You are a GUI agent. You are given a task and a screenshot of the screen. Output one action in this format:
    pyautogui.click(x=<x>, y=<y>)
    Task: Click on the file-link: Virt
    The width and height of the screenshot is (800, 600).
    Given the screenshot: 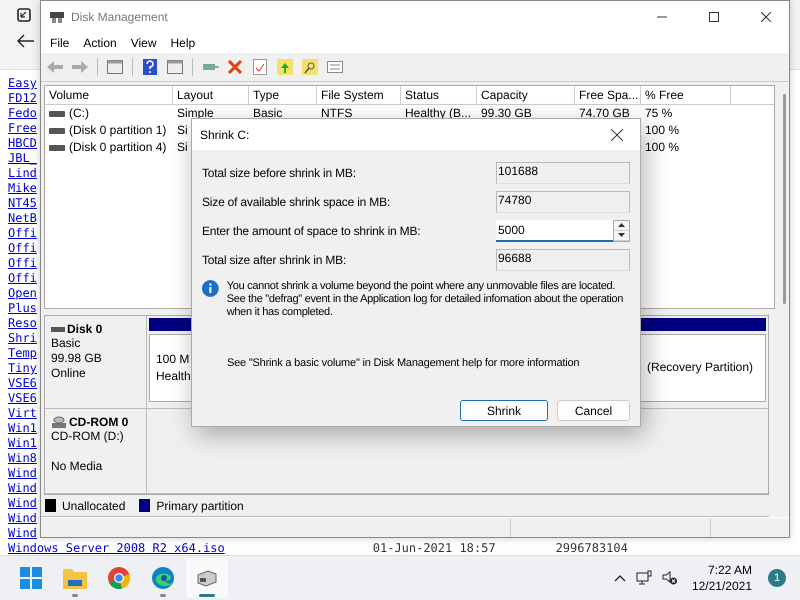 What is the action you would take?
    pyautogui.click(x=22, y=413)
    